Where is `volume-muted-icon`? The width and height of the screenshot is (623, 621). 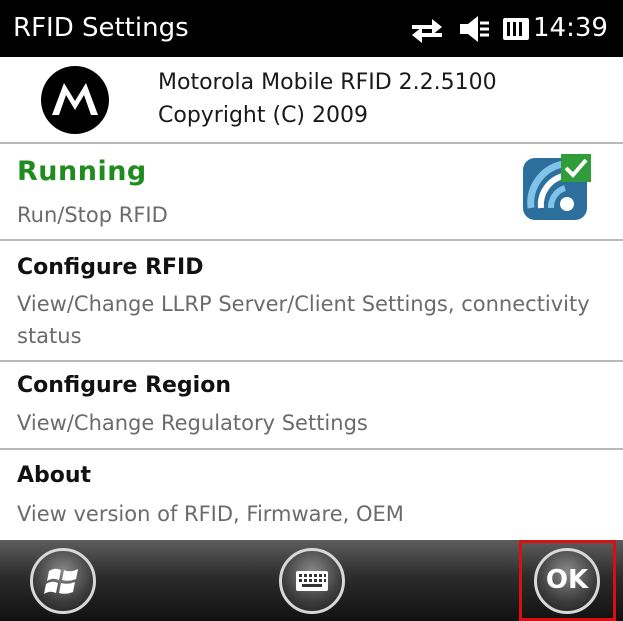 volume-muted-icon is located at coordinates (474, 29).